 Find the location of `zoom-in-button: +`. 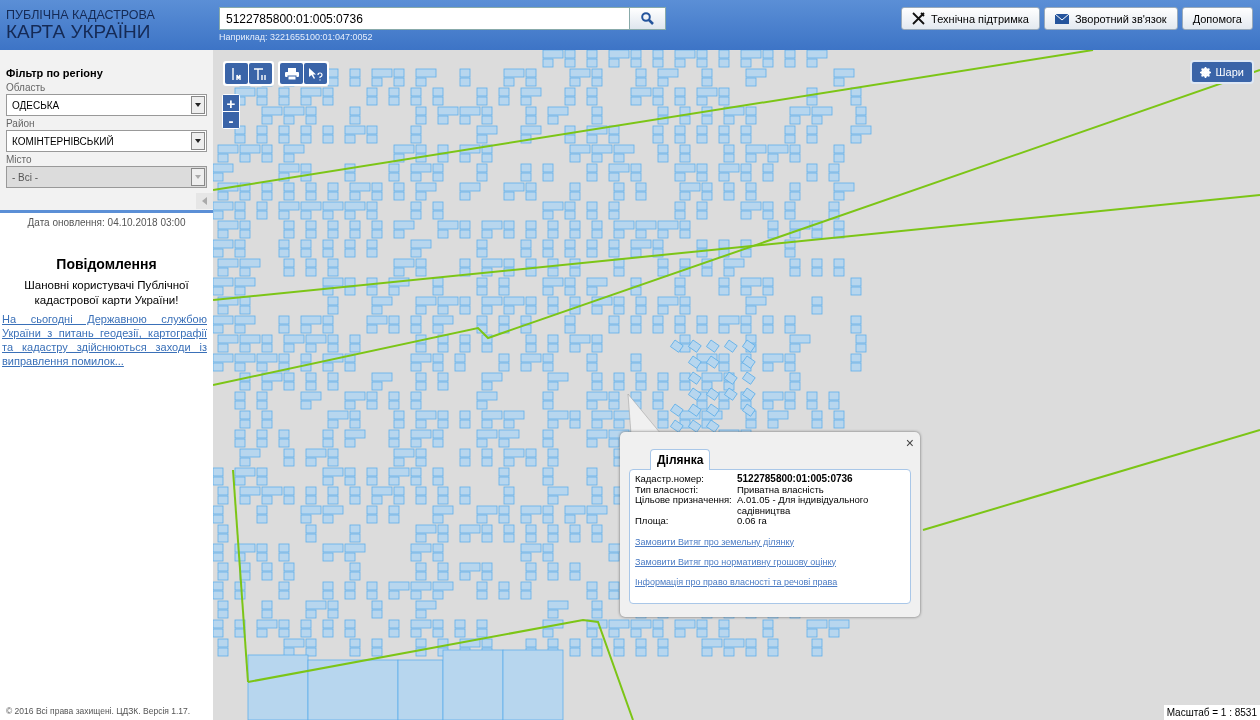

zoom-in-button: + is located at coordinates (231, 103).